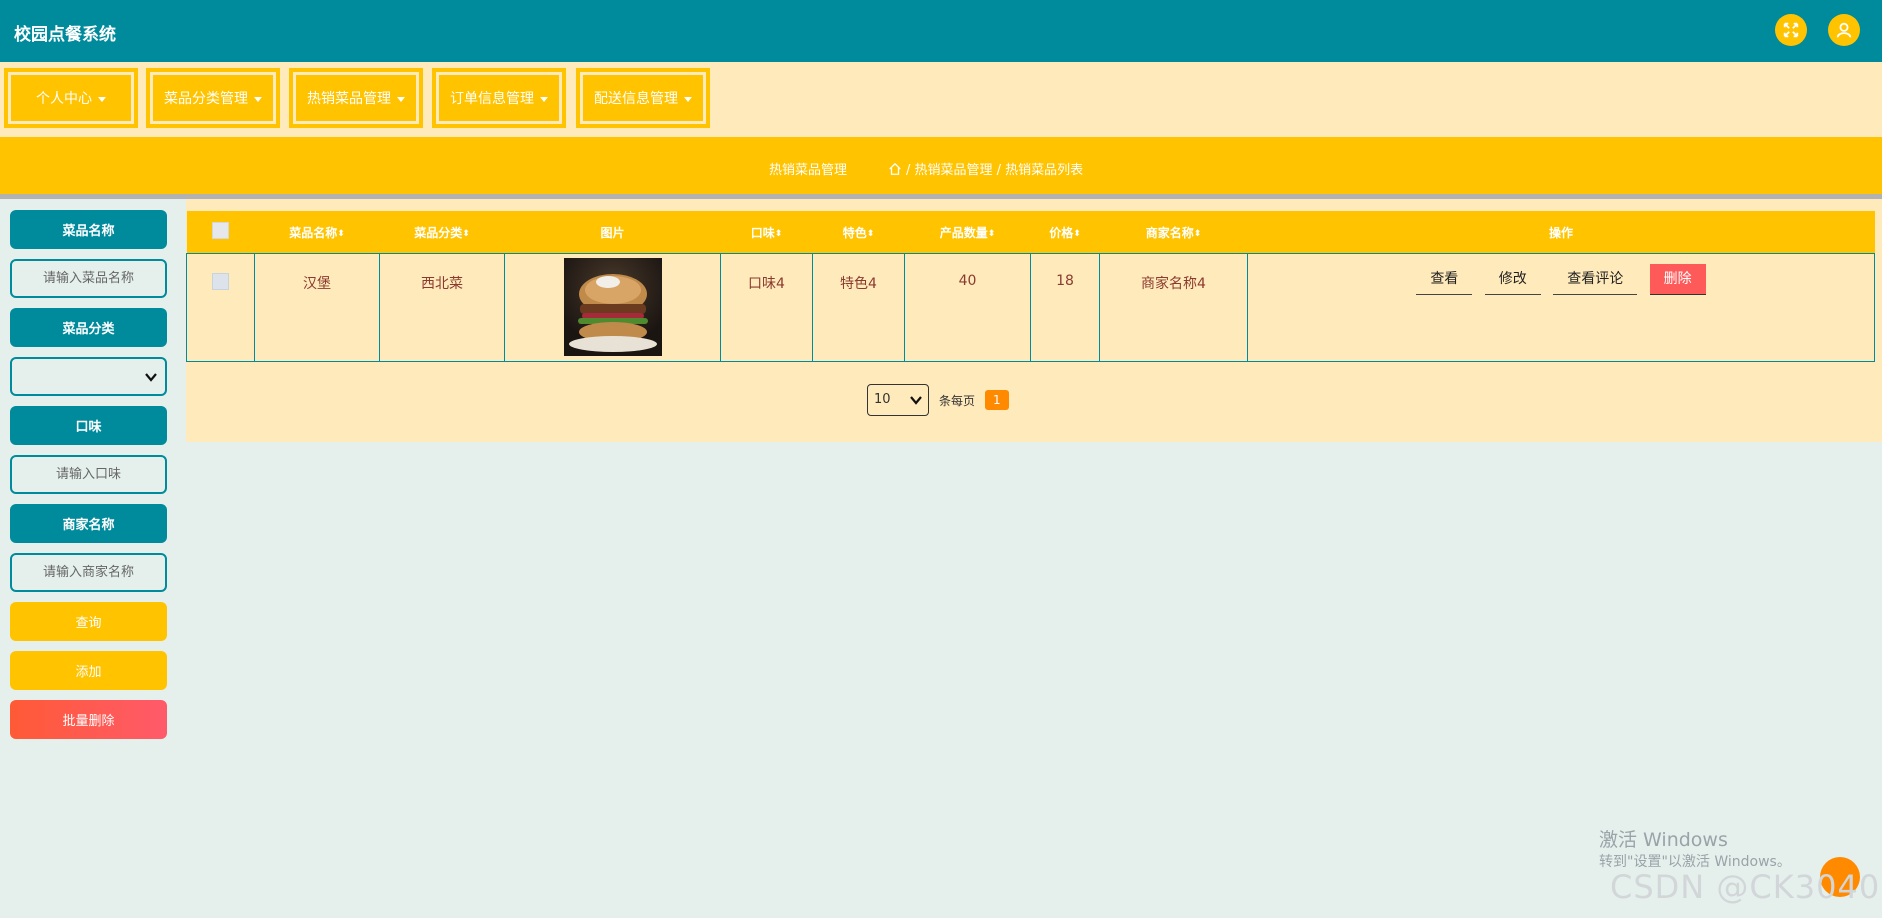 The width and height of the screenshot is (1882, 918). Describe the element at coordinates (1444, 279) in the screenshot. I see `view-button: 查看` at that location.